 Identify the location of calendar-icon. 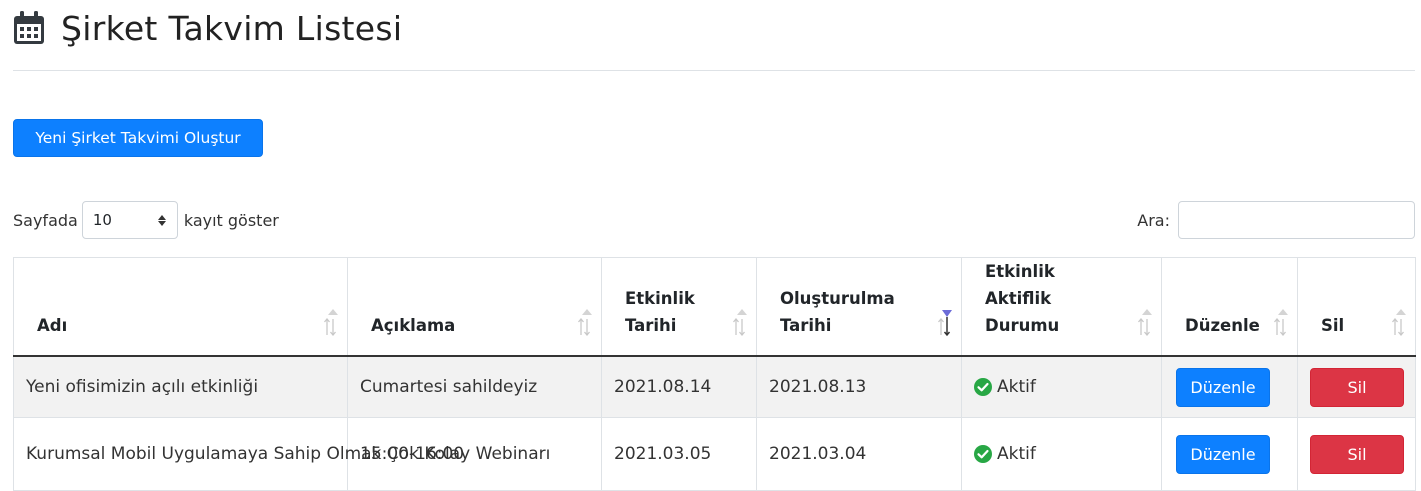
(29, 27).